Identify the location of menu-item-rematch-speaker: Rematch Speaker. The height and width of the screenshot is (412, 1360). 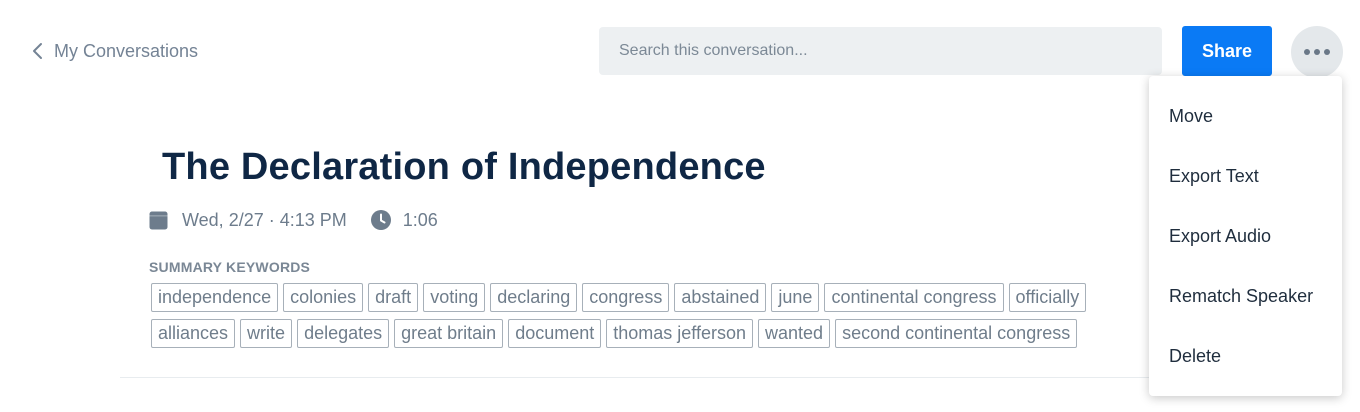
(1245, 296).